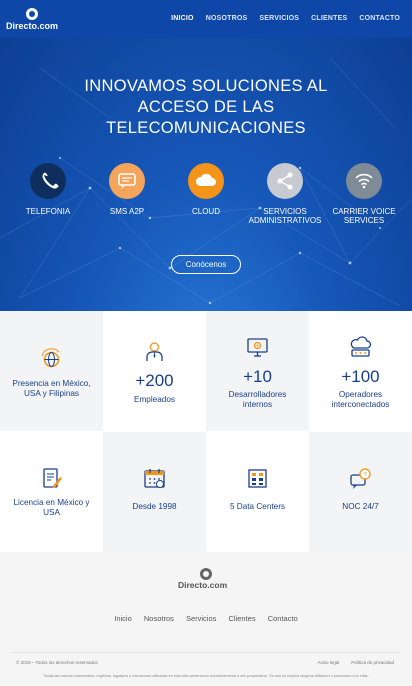 The image size is (412, 686). What do you see at coordinates (285, 220) in the screenshot?
I see `service-label-line: ADMINISTRATIVOS` at bounding box center [285, 220].